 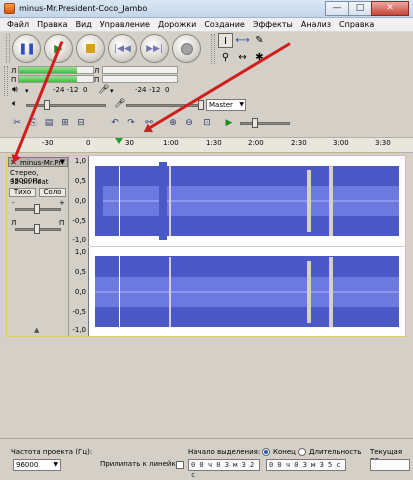 I want to click on input-volume-icon: 🎤︎, so click(x=120, y=104).